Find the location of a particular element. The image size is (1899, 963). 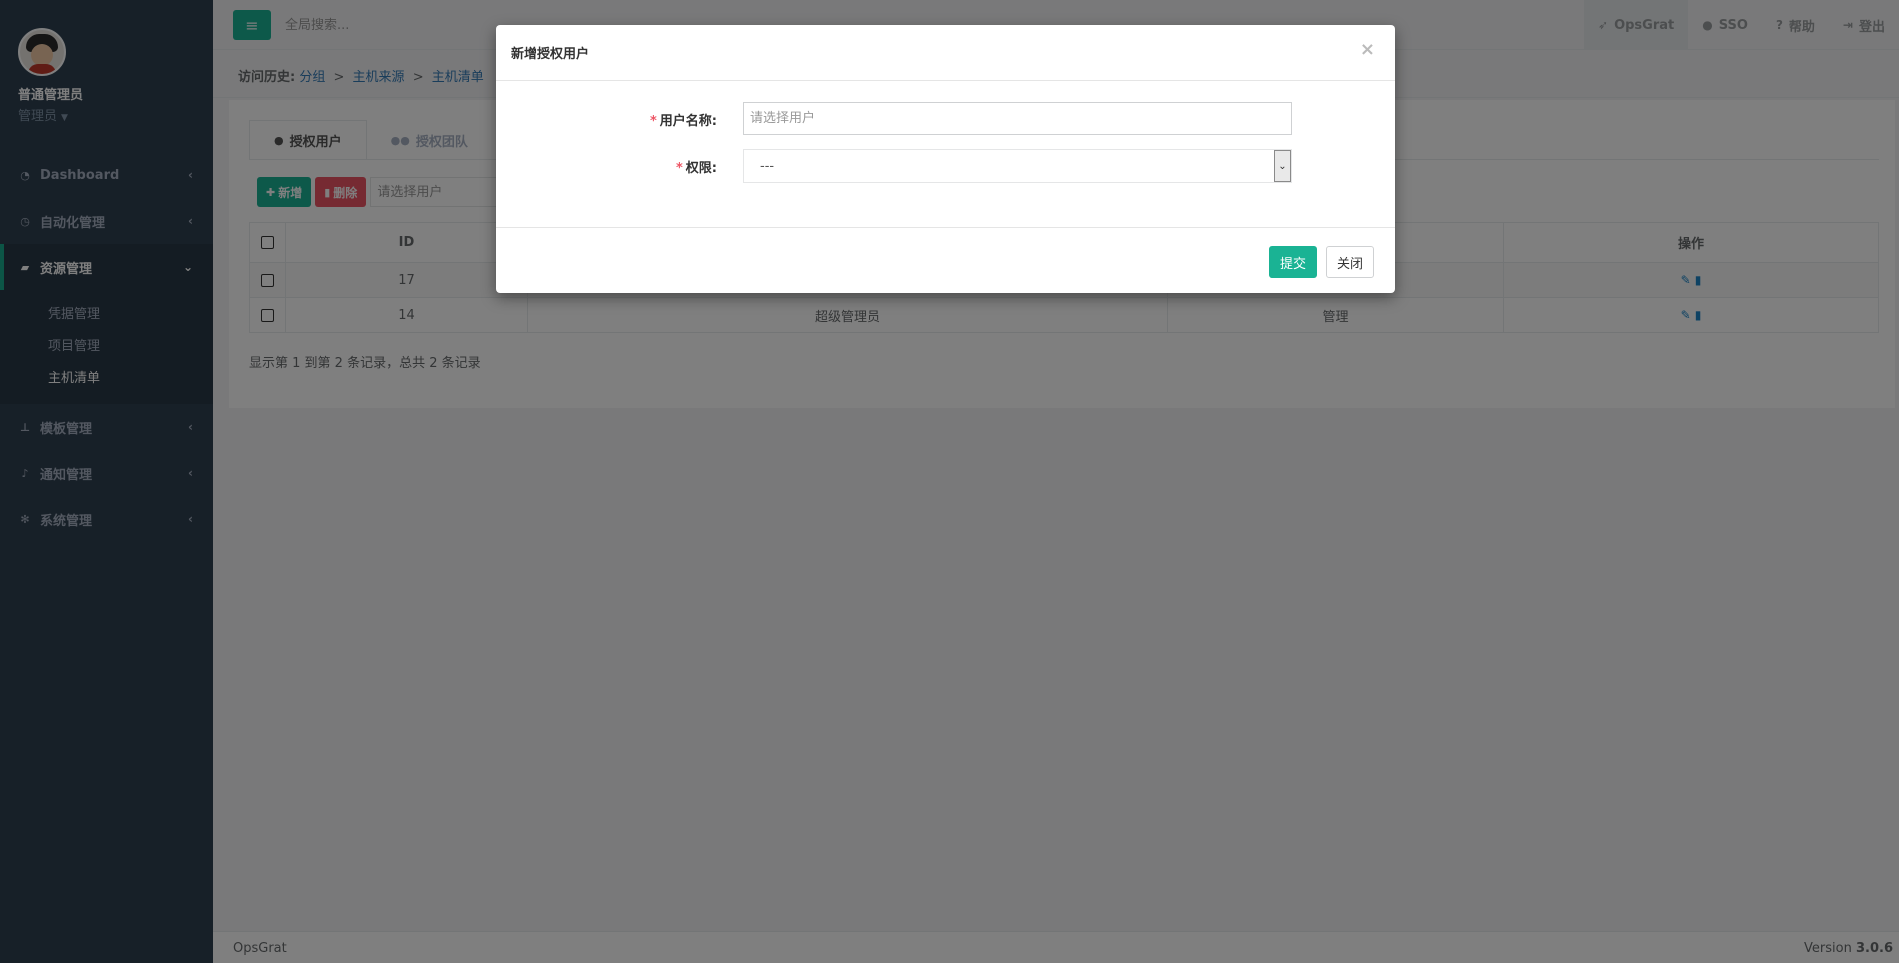

username-row: * 用户名称: is located at coordinates (945, 119).